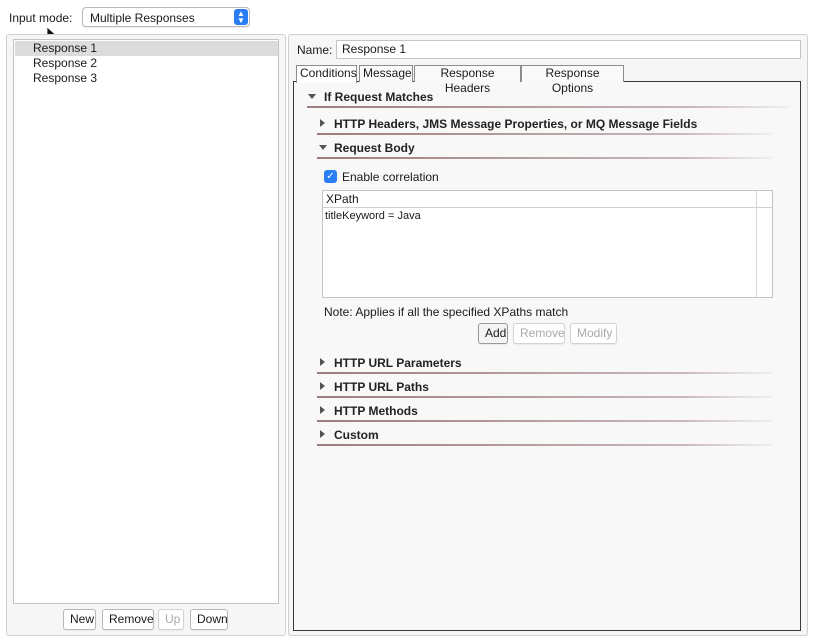 The image size is (814, 644). What do you see at coordinates (378, 97) in the screenshot?
I see `if-request-matches-heading: If Request Matches` at bounding box center [378, 97].